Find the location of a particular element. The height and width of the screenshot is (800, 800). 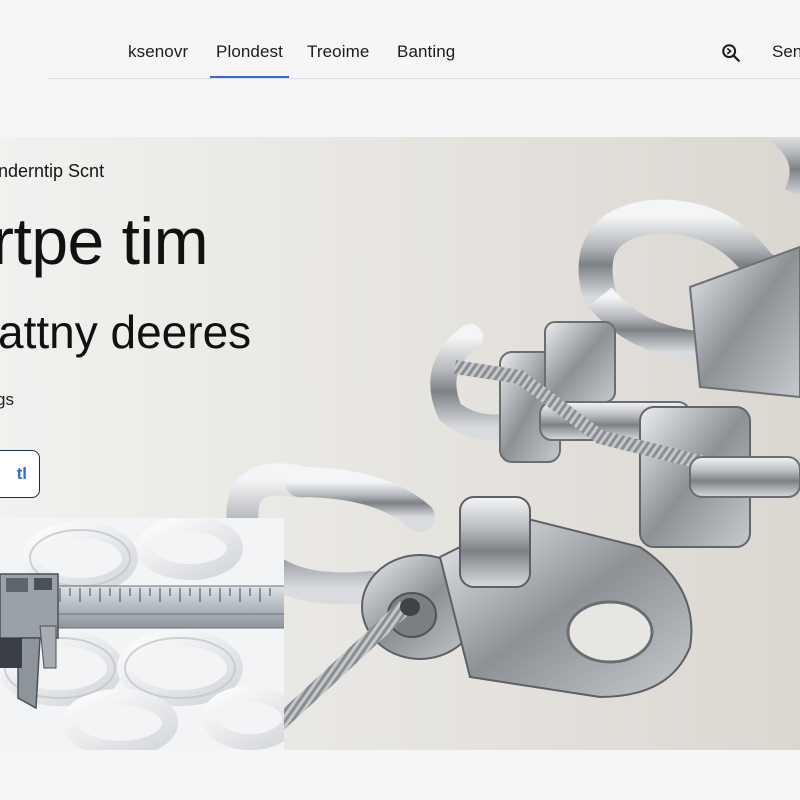

nav-item-3: Treoime is located at coordinates (338, 52).